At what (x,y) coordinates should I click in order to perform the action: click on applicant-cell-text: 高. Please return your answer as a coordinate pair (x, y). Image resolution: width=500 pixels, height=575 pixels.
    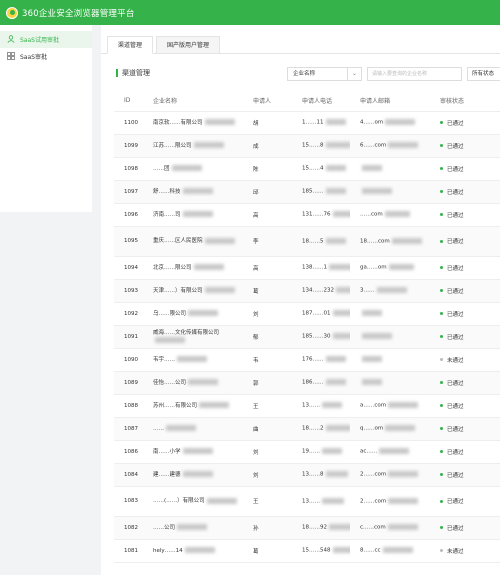
    Looking at the image, I should click on (256, 215).